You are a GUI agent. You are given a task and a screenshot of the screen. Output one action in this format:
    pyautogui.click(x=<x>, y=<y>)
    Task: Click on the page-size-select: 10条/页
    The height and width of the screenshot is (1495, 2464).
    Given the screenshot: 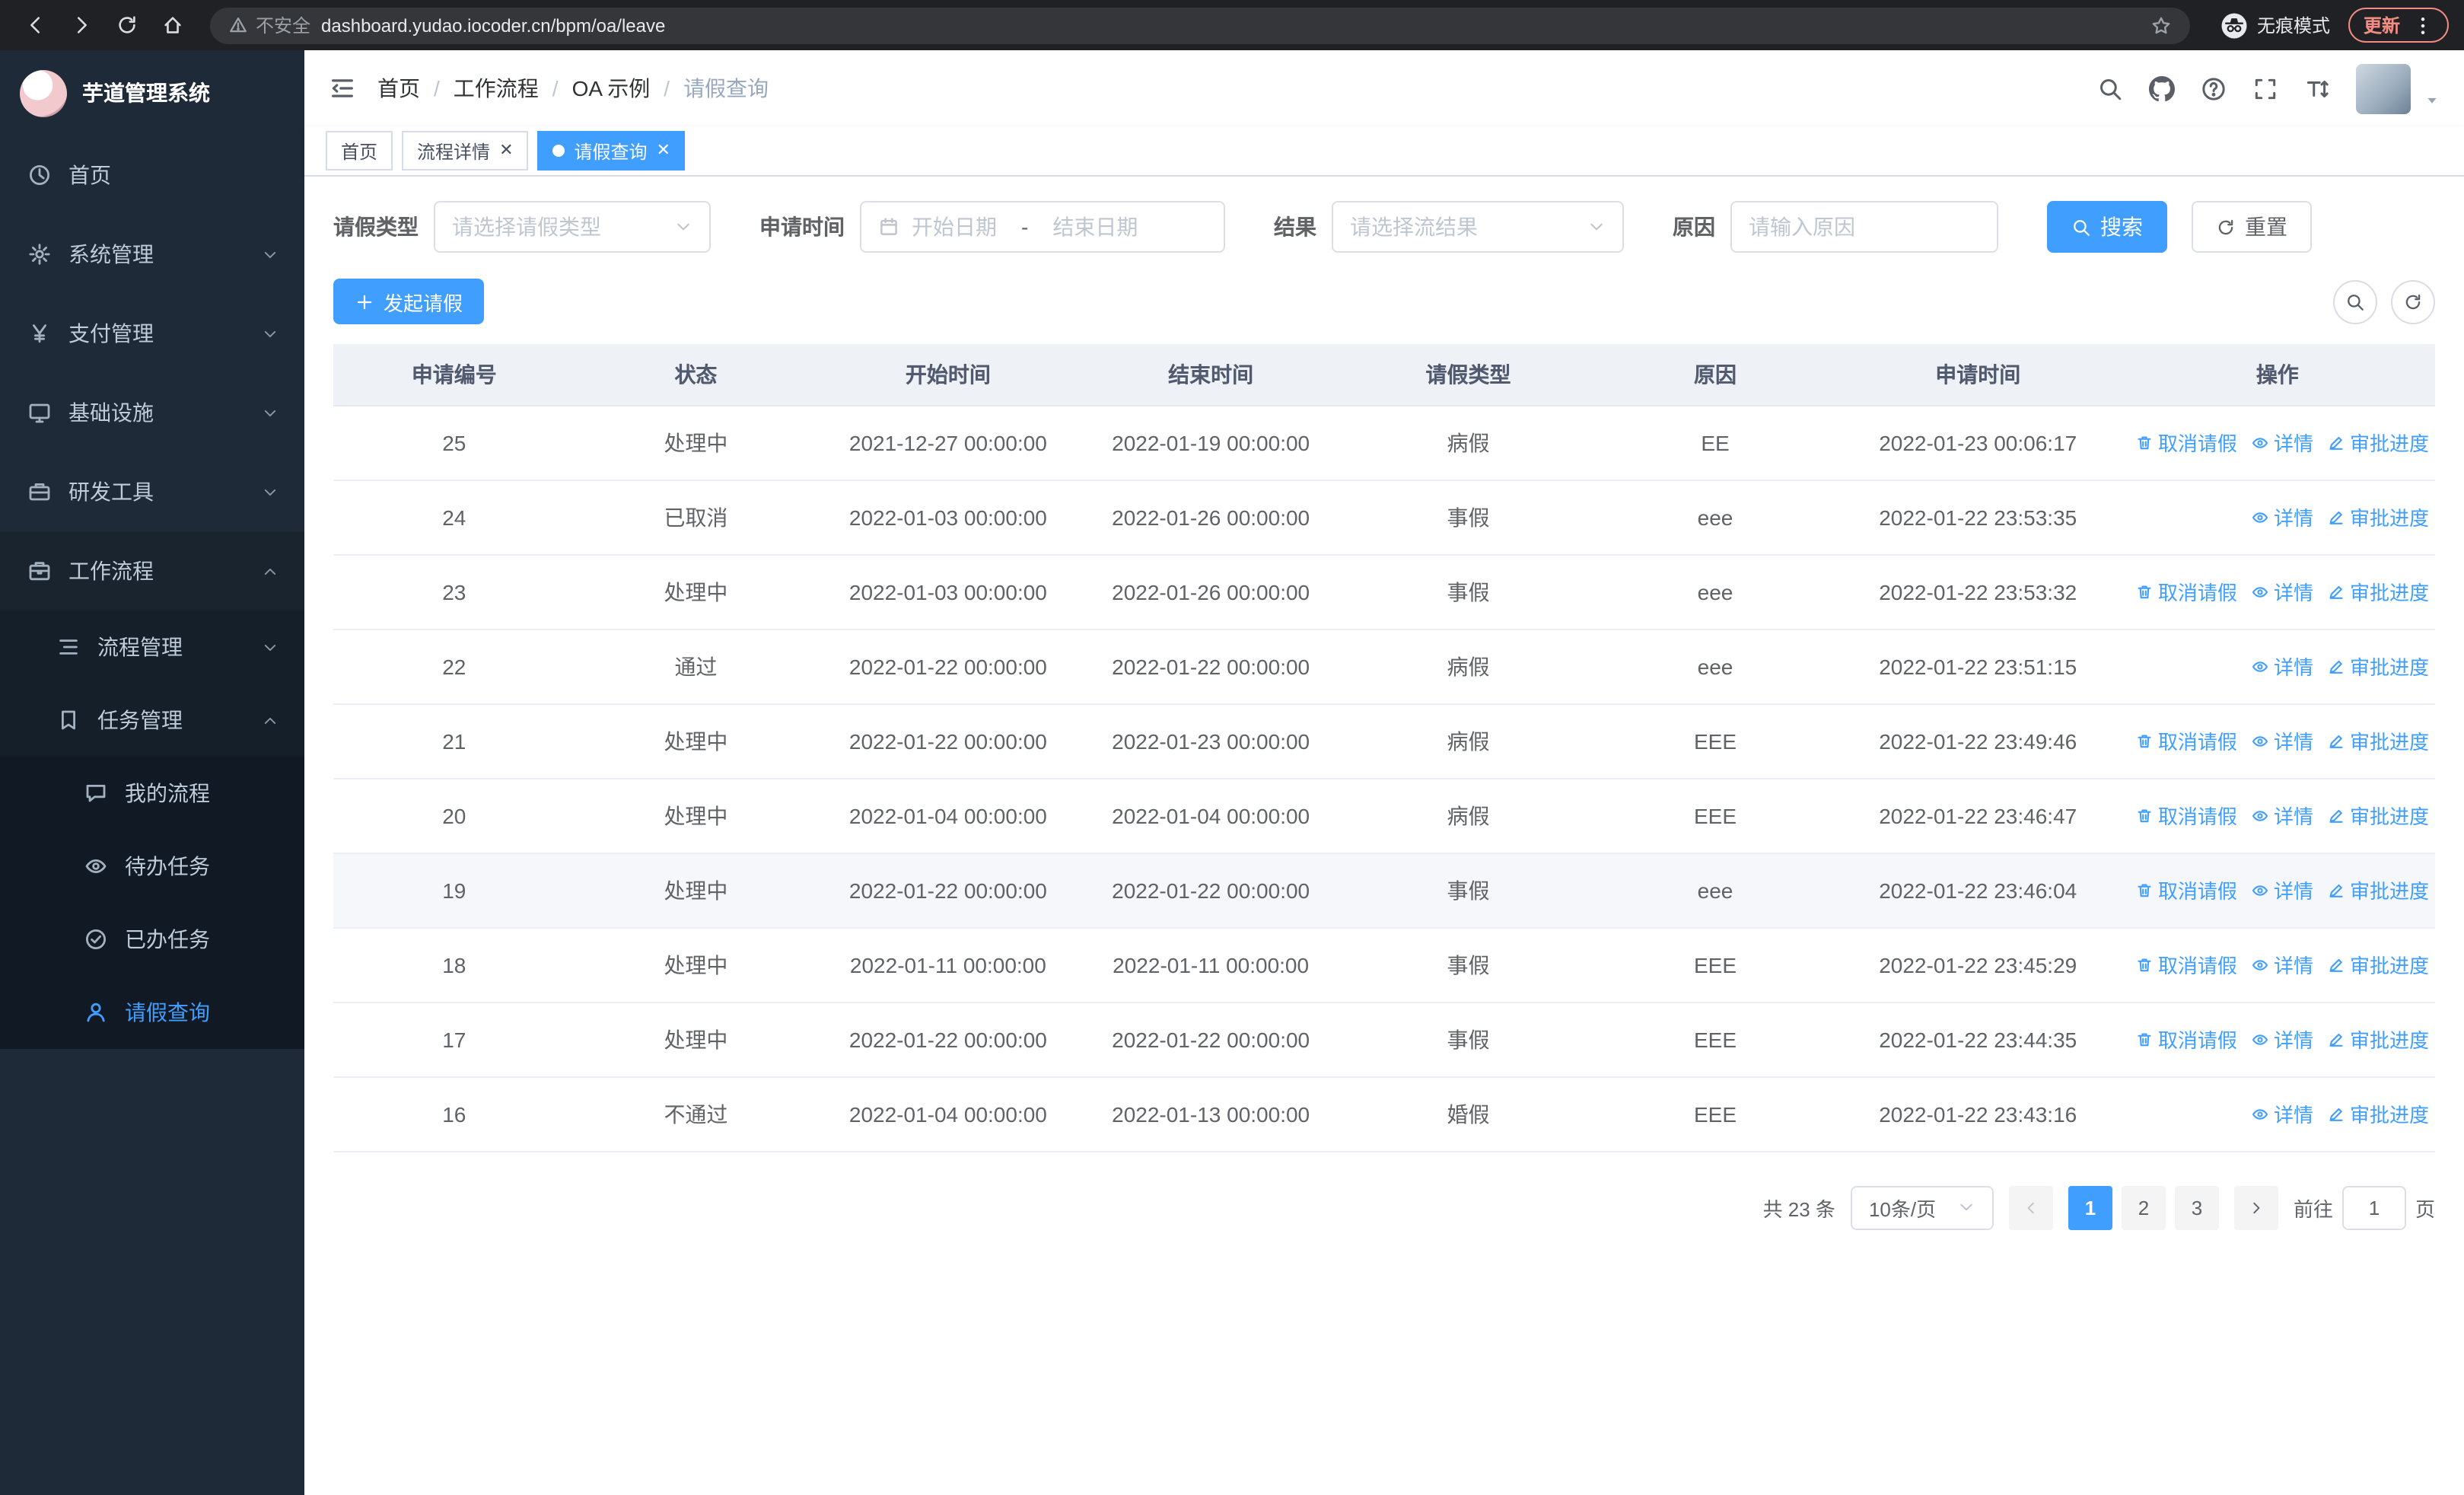 What is the action you would take?
    pyautogui.click(x=1922, y=1207)
    